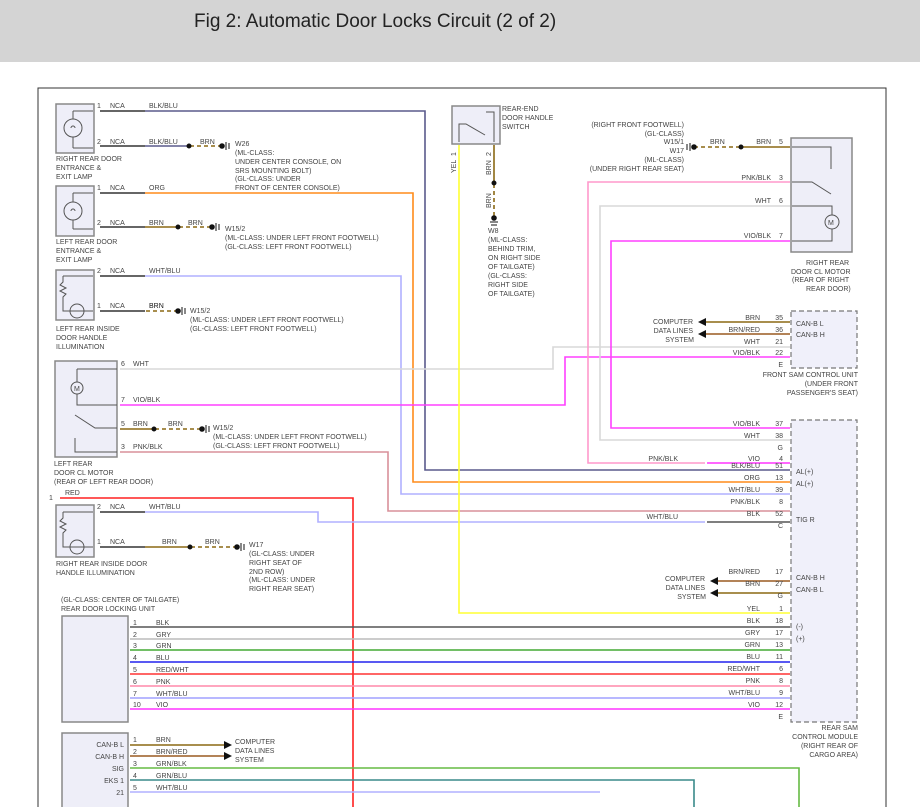 The height and width of the screenshot is (807, 920). What do you see at coordinates (164, 646) in the screenshot?
I see `svg-text: GRN` at bounding box center [164, 646].